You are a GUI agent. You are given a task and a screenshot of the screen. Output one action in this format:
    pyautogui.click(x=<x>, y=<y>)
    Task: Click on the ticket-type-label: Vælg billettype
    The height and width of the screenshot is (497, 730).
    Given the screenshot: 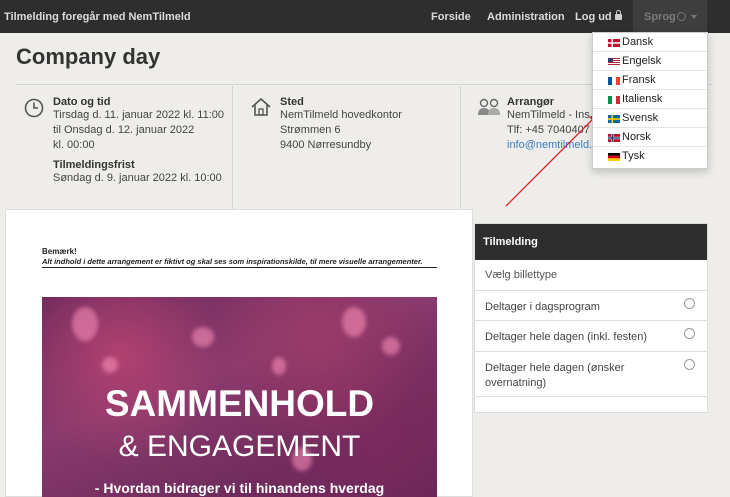 What is the action you would take?
    pyautogui.click(x=521, y=275)
    